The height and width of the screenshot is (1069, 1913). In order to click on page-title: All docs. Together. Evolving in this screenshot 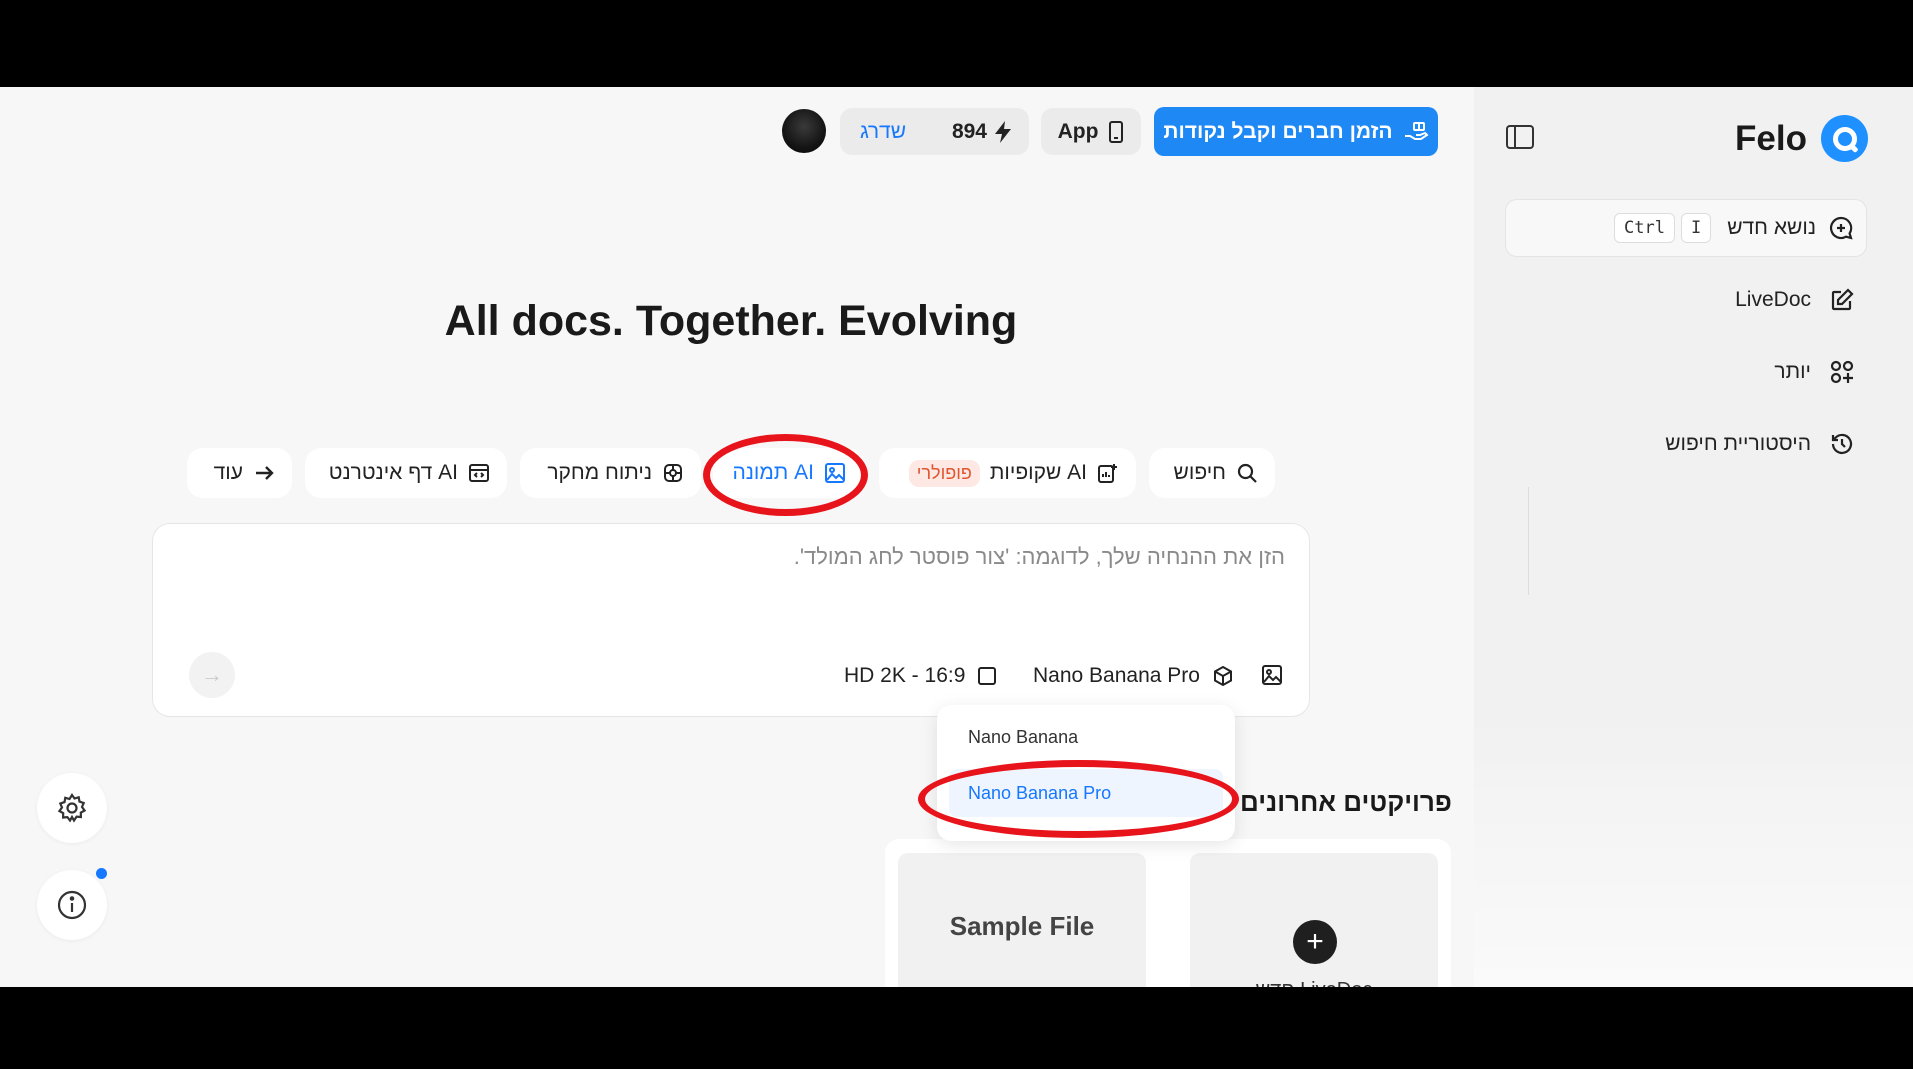, I will do `click(731, 321)`.